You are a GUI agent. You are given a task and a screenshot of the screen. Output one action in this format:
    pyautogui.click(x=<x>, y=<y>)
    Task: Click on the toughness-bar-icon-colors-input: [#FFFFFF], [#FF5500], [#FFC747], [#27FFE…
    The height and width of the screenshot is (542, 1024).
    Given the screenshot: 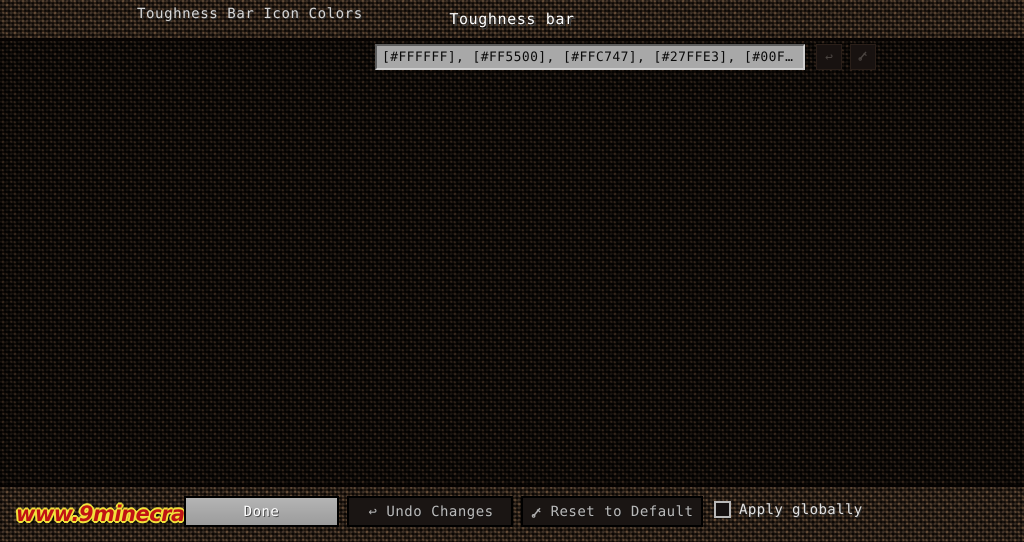 What is the action you would take?
    pyautogui.click(x=590, y=57)
    